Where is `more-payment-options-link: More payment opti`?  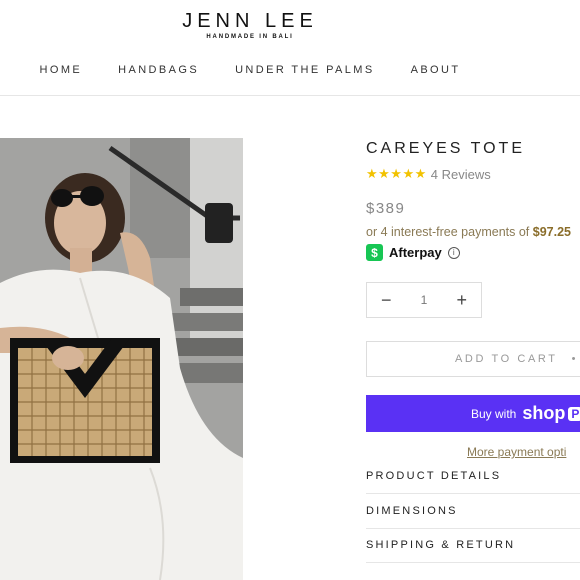
more-payment-options-link: More payment opti is located at coordinates (516, 452).